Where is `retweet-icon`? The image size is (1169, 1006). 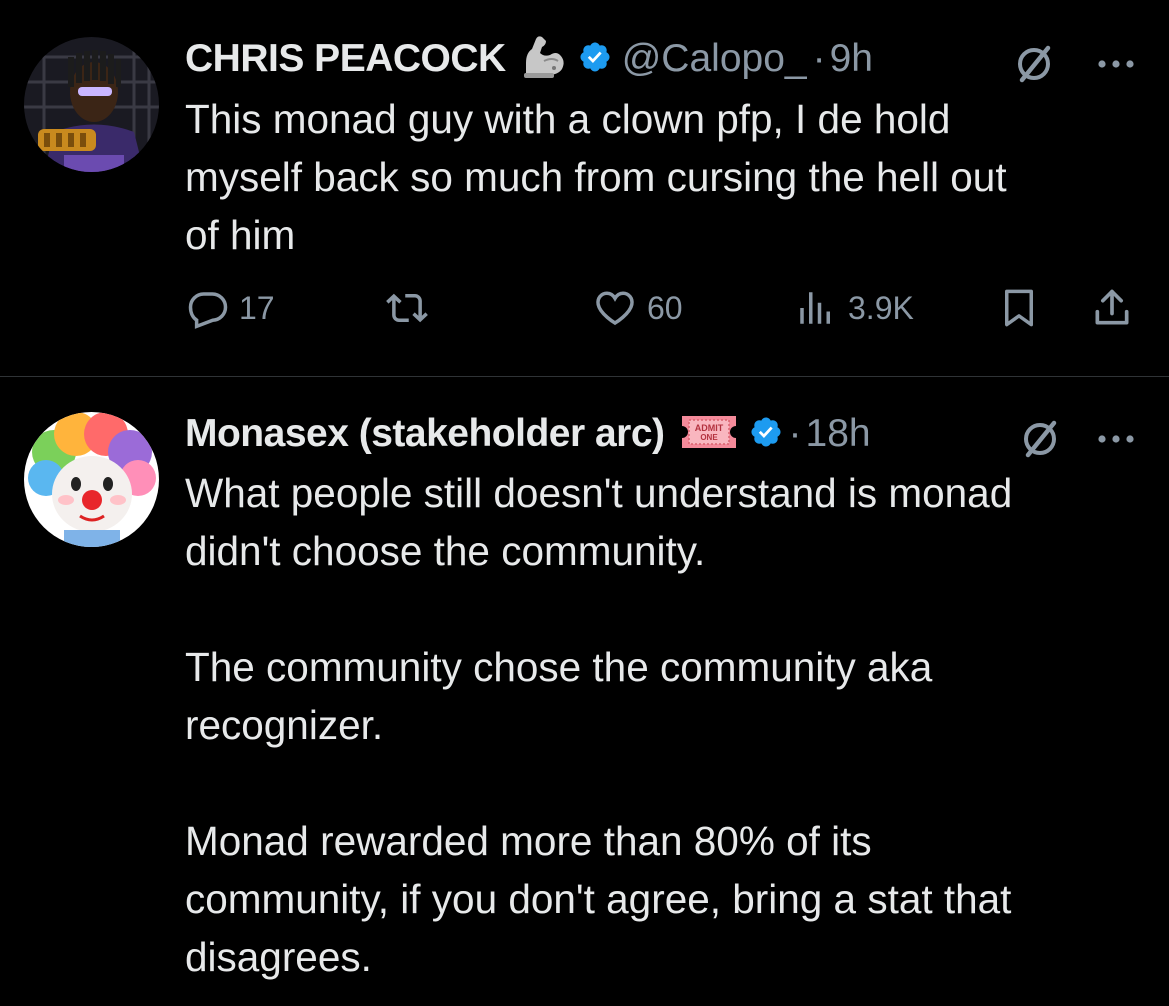
retweet-icon is located at coordinates (407, 308).